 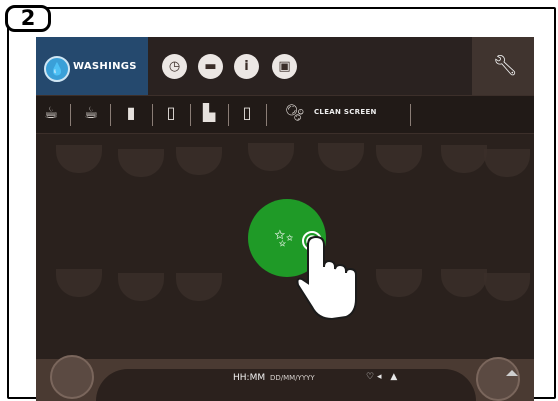 I want to click on speaker-icon: ◂, so click(x=379, y=377).